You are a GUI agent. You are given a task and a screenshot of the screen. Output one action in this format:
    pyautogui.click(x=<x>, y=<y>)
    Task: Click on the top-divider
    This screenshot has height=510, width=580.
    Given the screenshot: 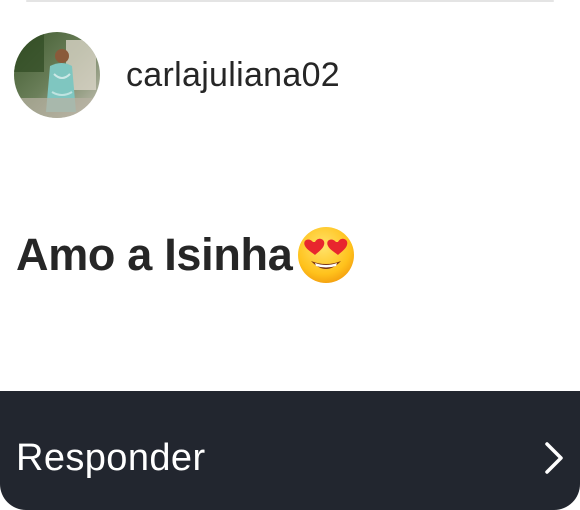 What is the action you would take?
    pyautogui.click(x=290, y=1)
    